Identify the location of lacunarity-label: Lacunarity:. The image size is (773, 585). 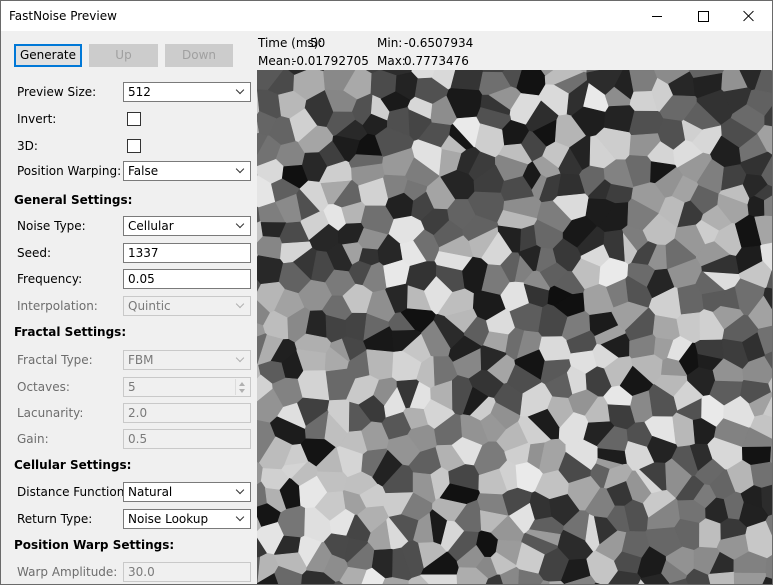
(50, 413).